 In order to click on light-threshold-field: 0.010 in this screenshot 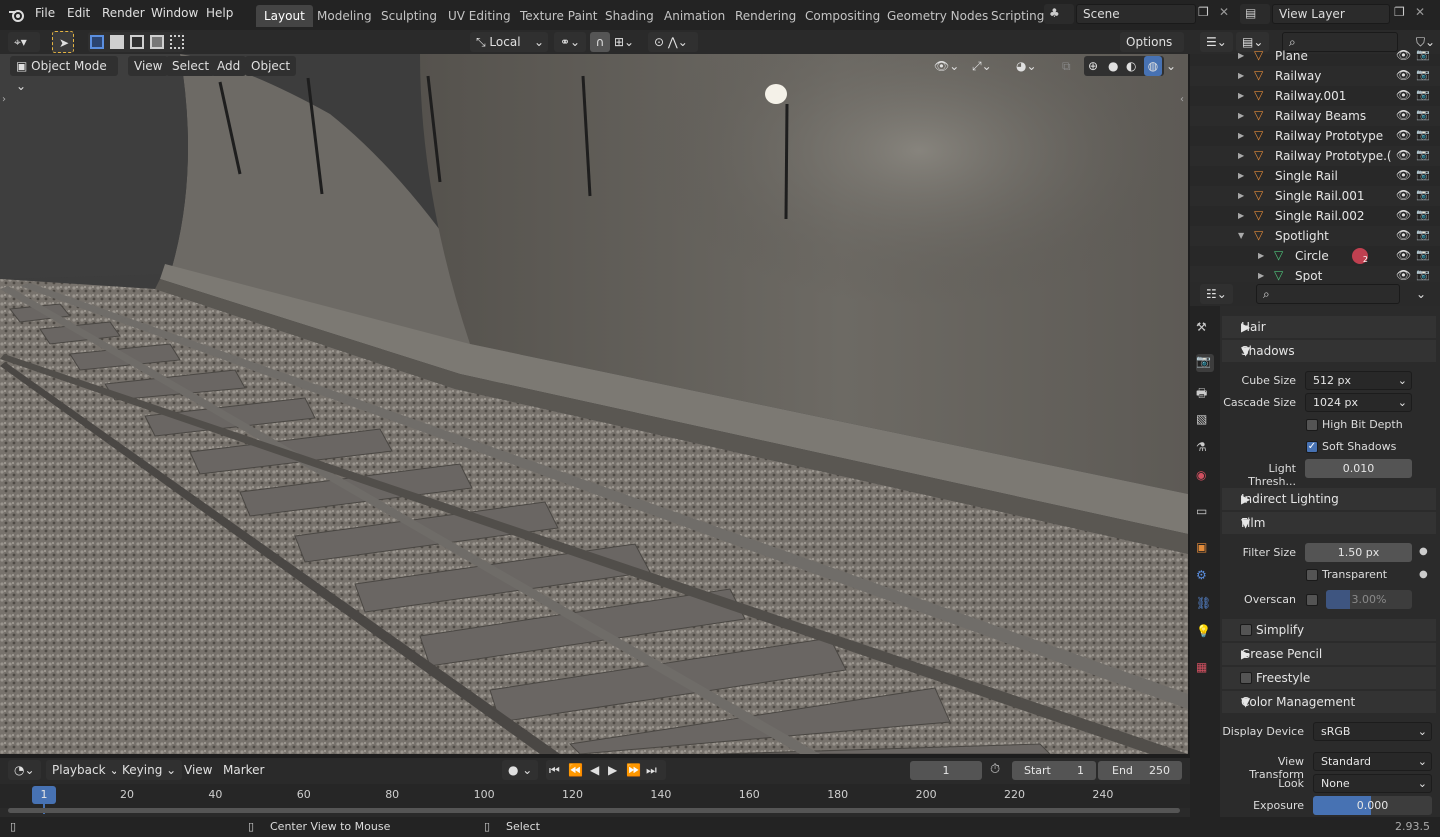, I will do `click(1358, 468)`.